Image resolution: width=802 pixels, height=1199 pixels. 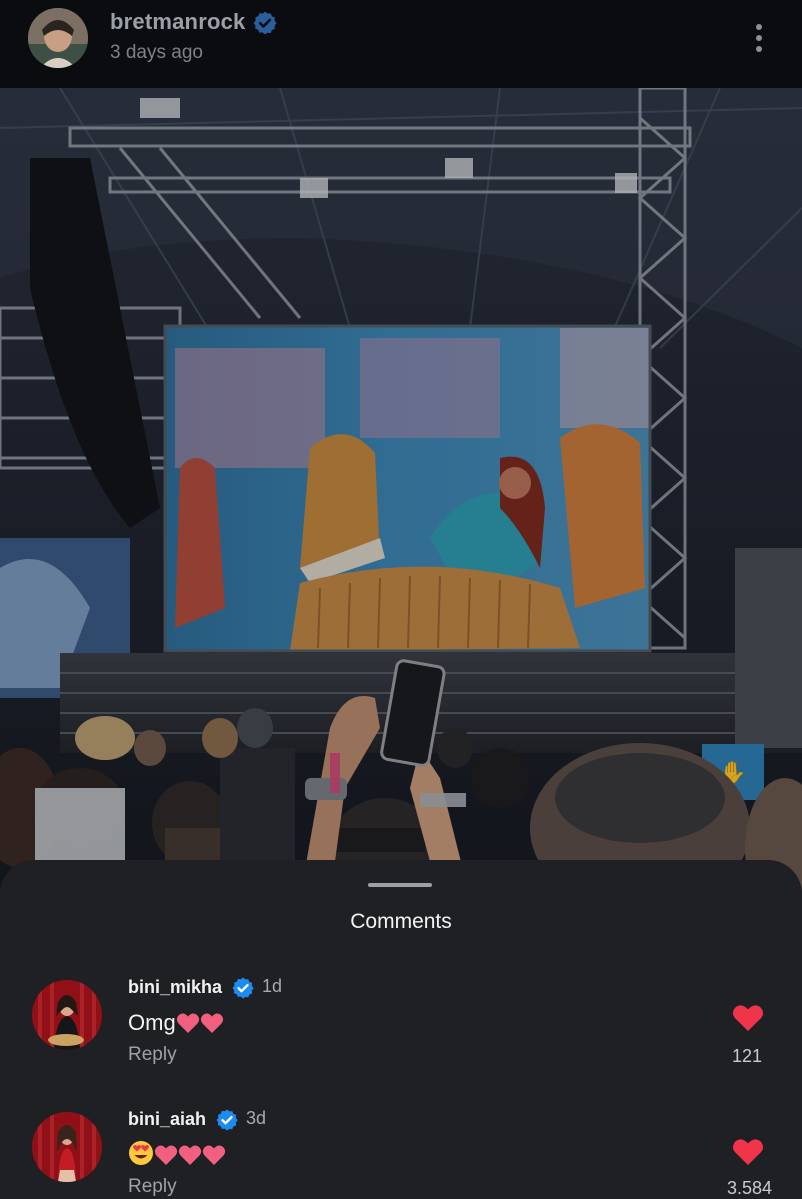 I want to click on comment-time: 3d, so click(x=256, y=1118).